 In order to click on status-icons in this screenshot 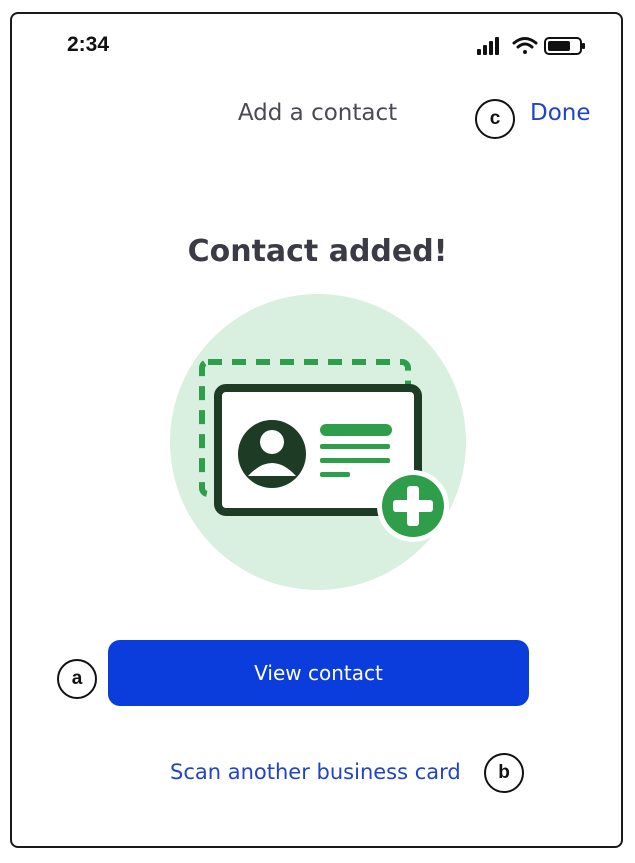, I will do `click(531, 46)`.